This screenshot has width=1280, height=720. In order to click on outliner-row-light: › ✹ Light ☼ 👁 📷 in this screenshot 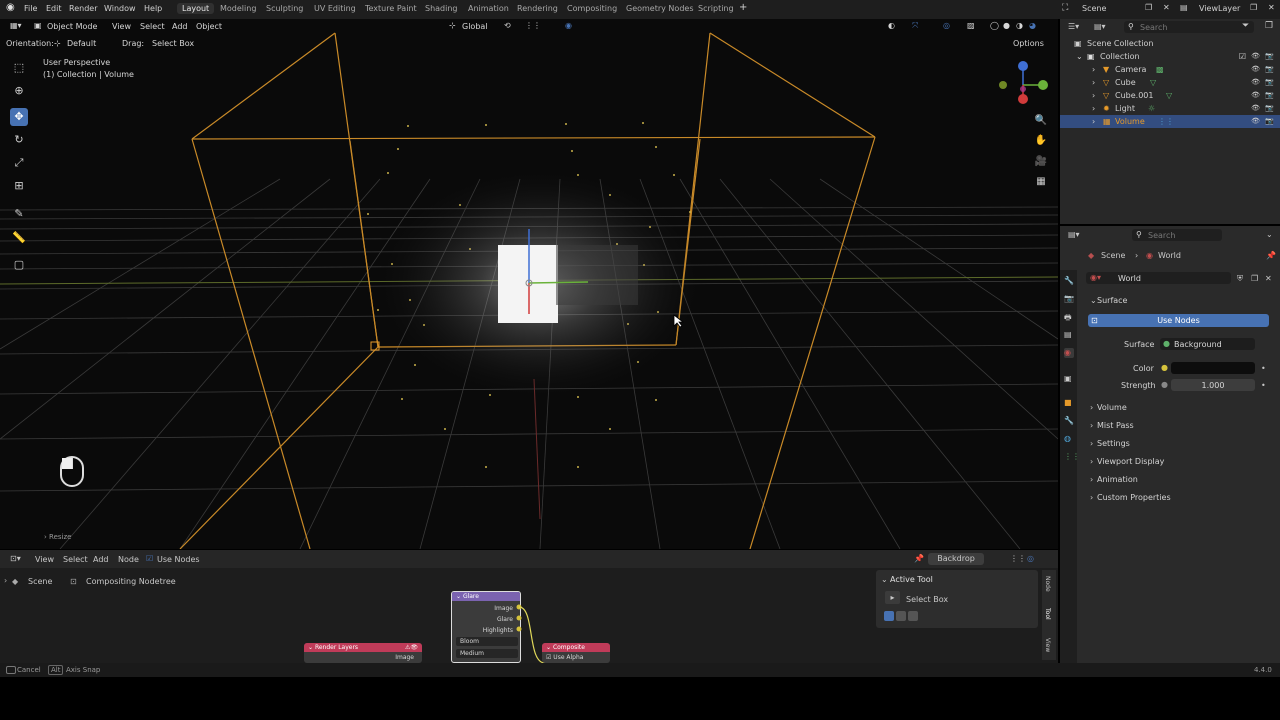, I will do `click(1170, 108)`.